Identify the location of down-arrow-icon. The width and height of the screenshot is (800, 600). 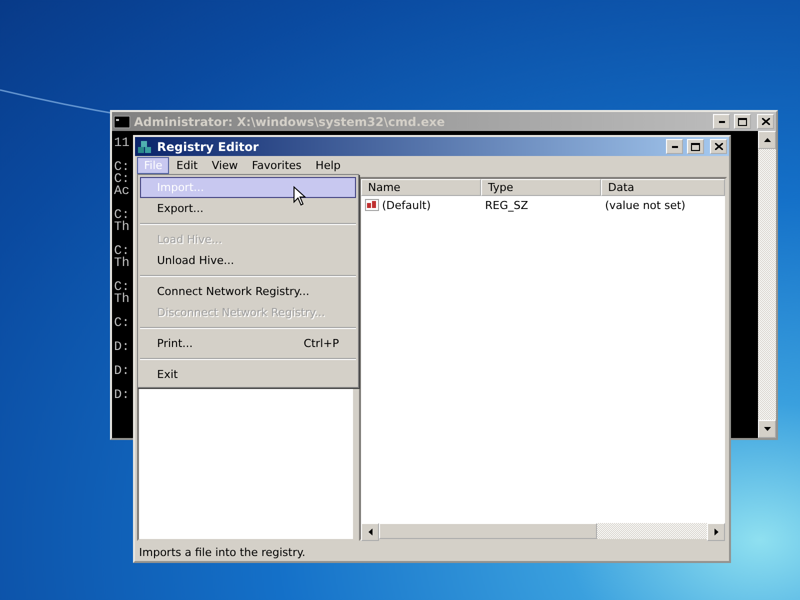
(767, 429).